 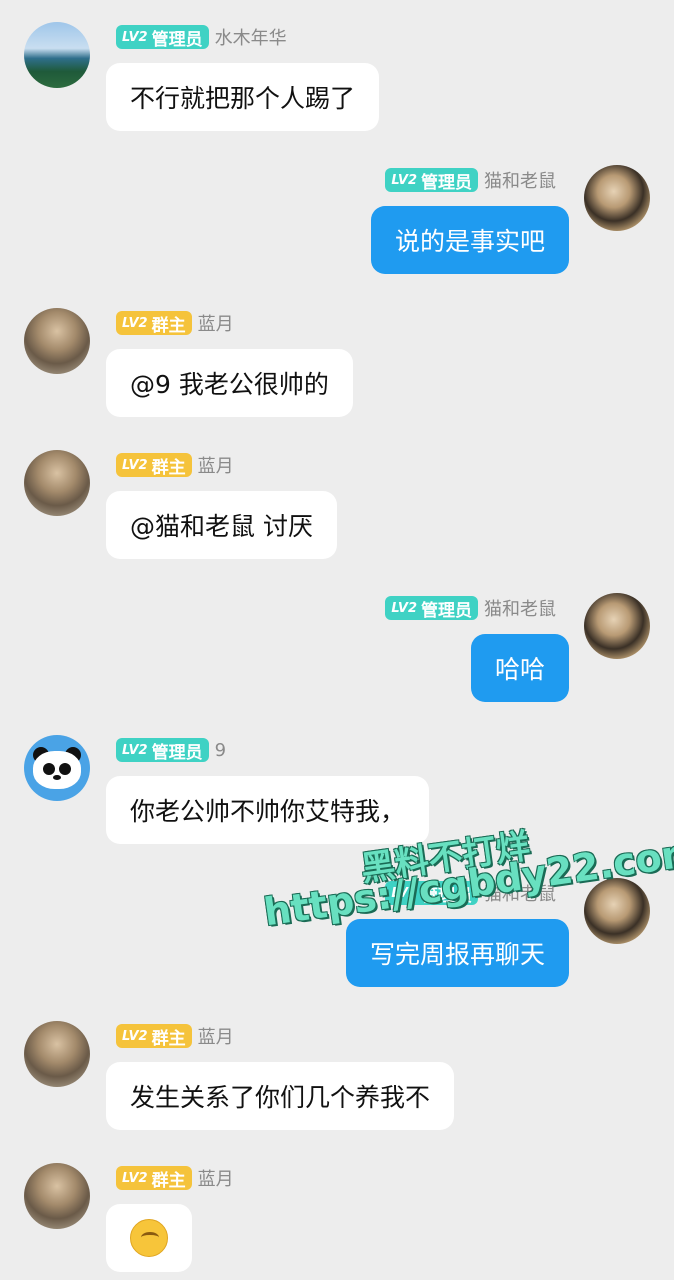 What do you see at coordinates (469, 240) in the screenshot?
I see `message-bubble: 说的是事实吧` at bounding box center [469, 240].